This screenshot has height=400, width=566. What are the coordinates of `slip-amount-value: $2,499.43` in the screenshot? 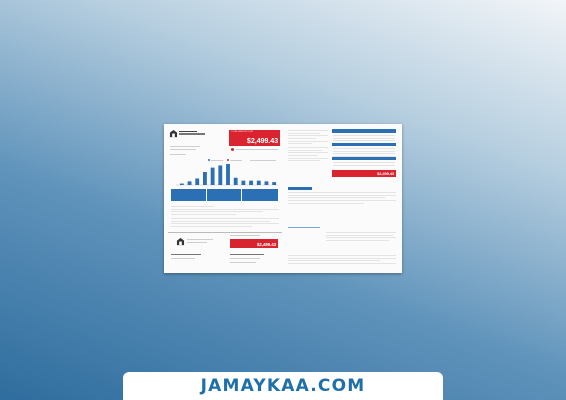 It's located at (266, 244).